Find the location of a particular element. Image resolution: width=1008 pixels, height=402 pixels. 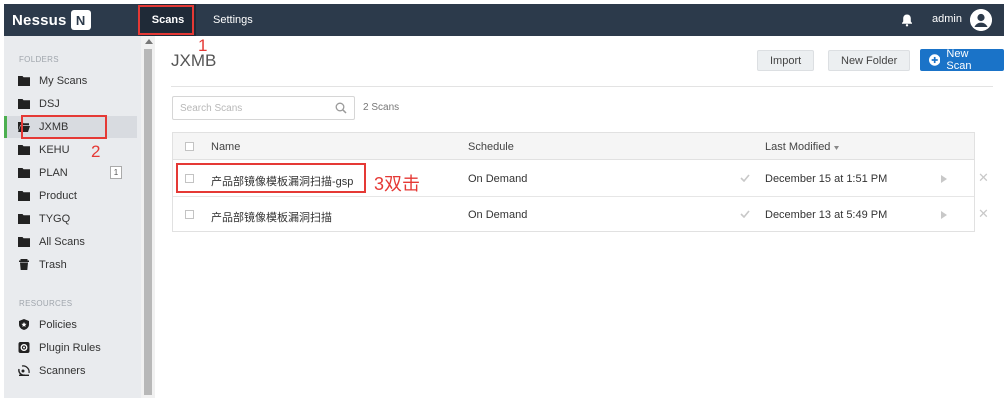

sidebar-item-my-scans: My Scans is located at coordinates (70, 81).